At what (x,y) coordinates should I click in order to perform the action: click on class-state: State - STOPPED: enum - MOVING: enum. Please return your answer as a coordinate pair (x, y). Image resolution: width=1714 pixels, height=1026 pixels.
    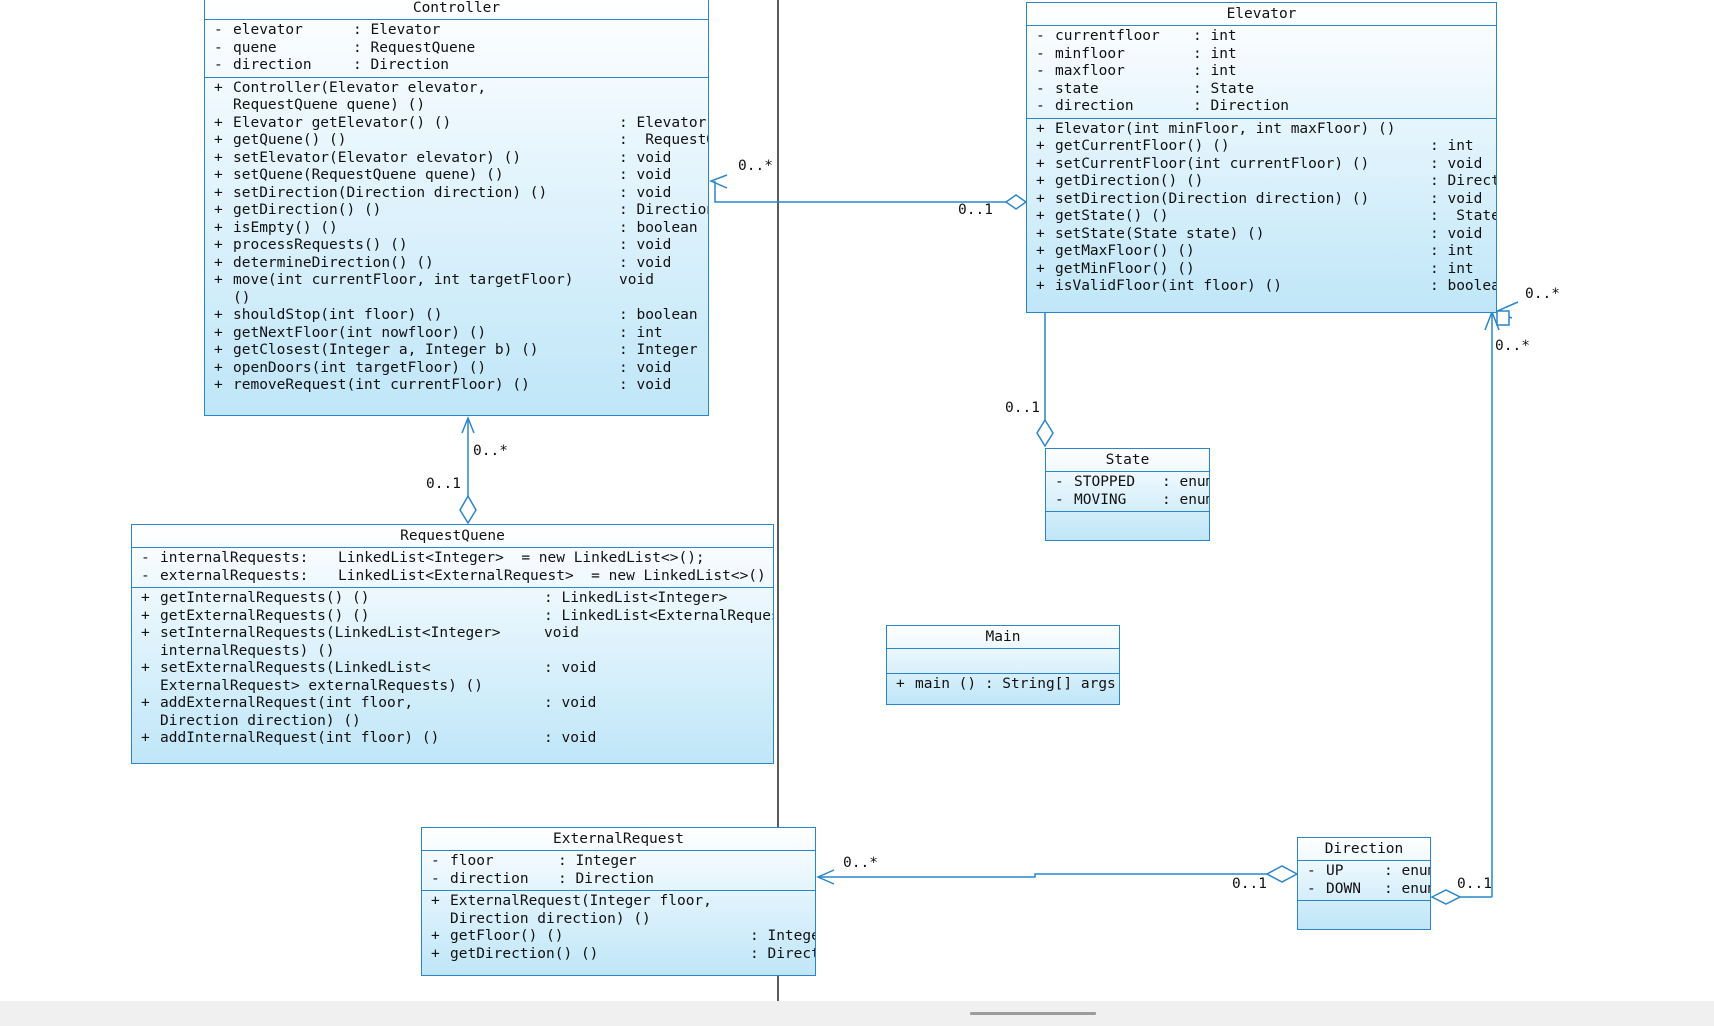
    Looking at the image, I should click on (1127, 494).